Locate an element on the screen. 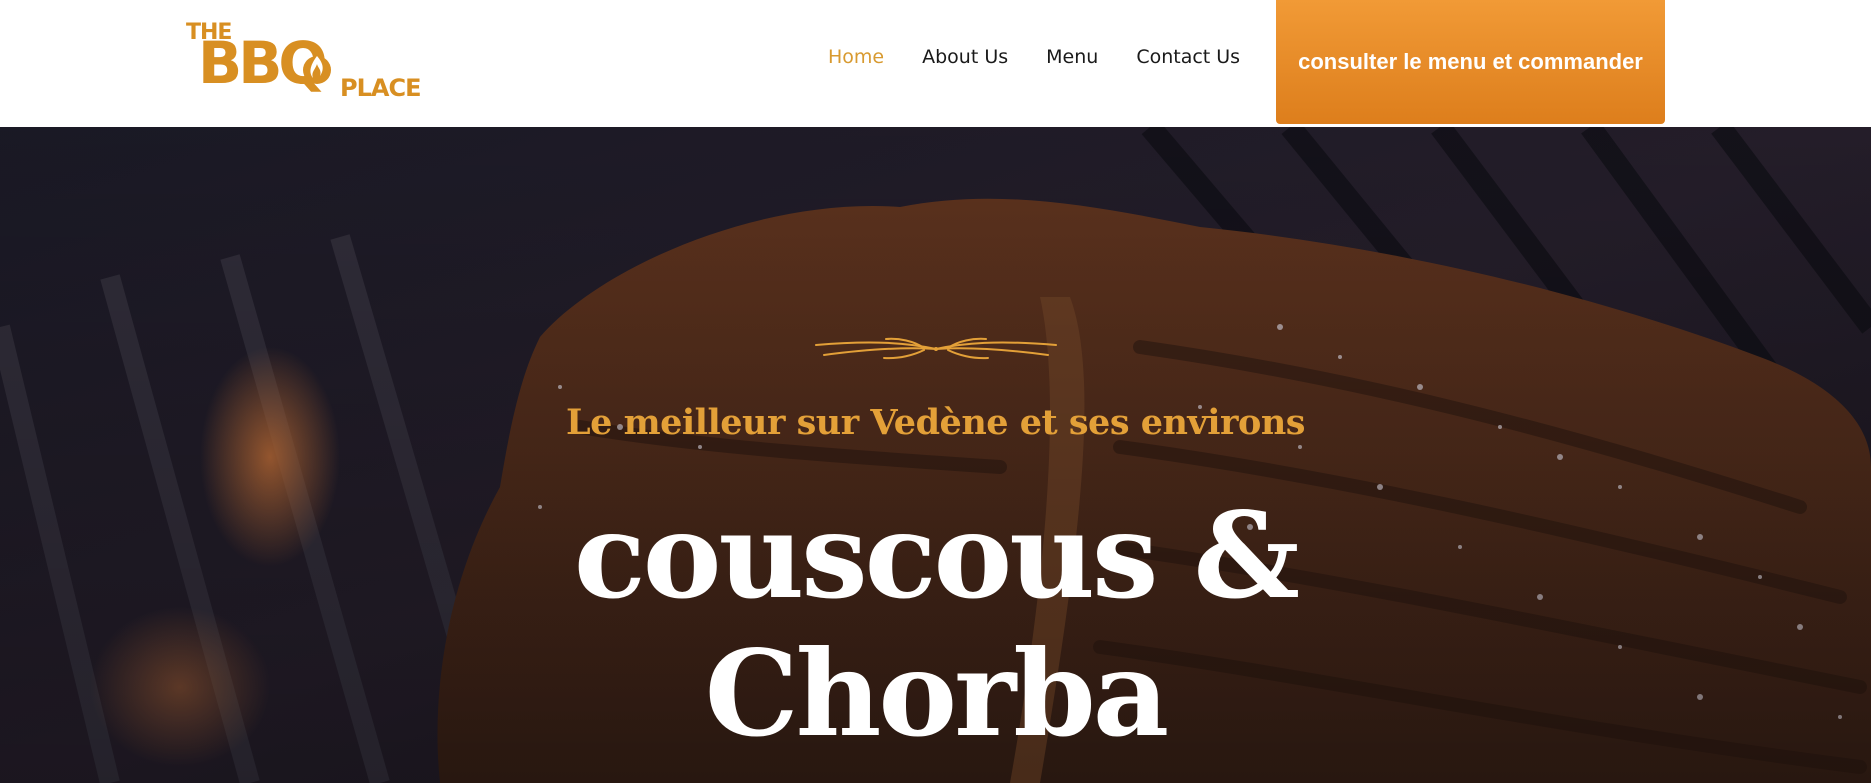 This screenshot has height=783, width=1871. nav-home: Home is located at coordinates (856, 57).